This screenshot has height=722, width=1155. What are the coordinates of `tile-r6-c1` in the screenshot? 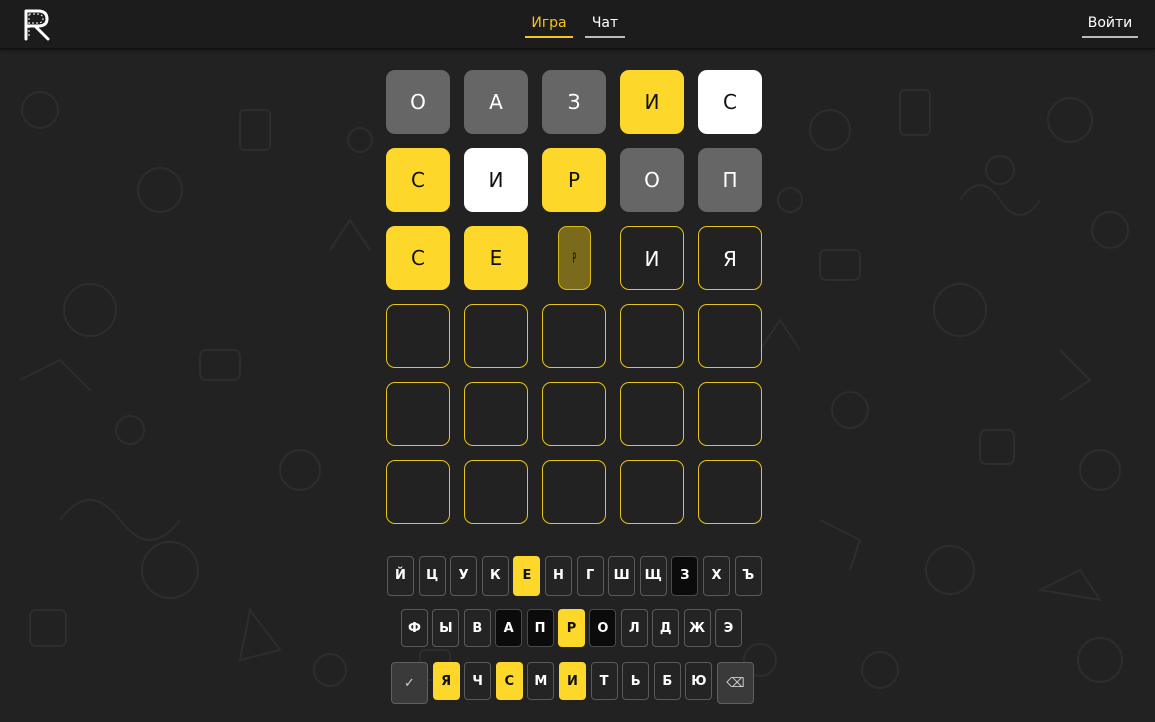 It's located at (418, 492).